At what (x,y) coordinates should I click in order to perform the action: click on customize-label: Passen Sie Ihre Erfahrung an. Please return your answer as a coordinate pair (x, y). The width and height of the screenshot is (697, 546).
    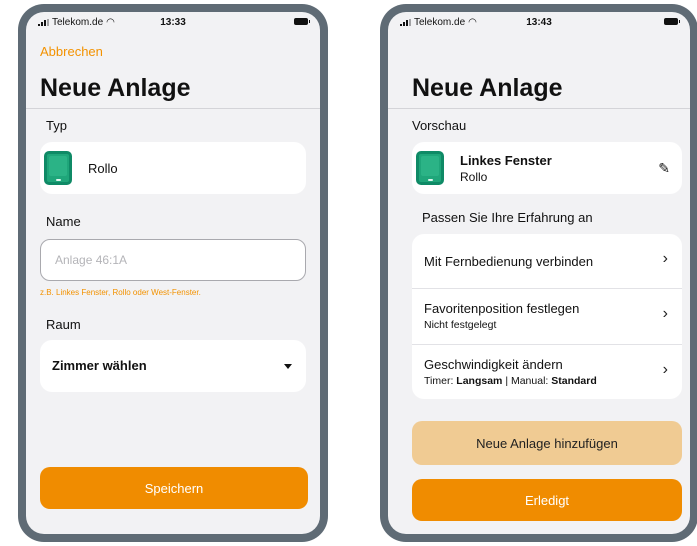
    Looking at the image, I should click on (507, 217).